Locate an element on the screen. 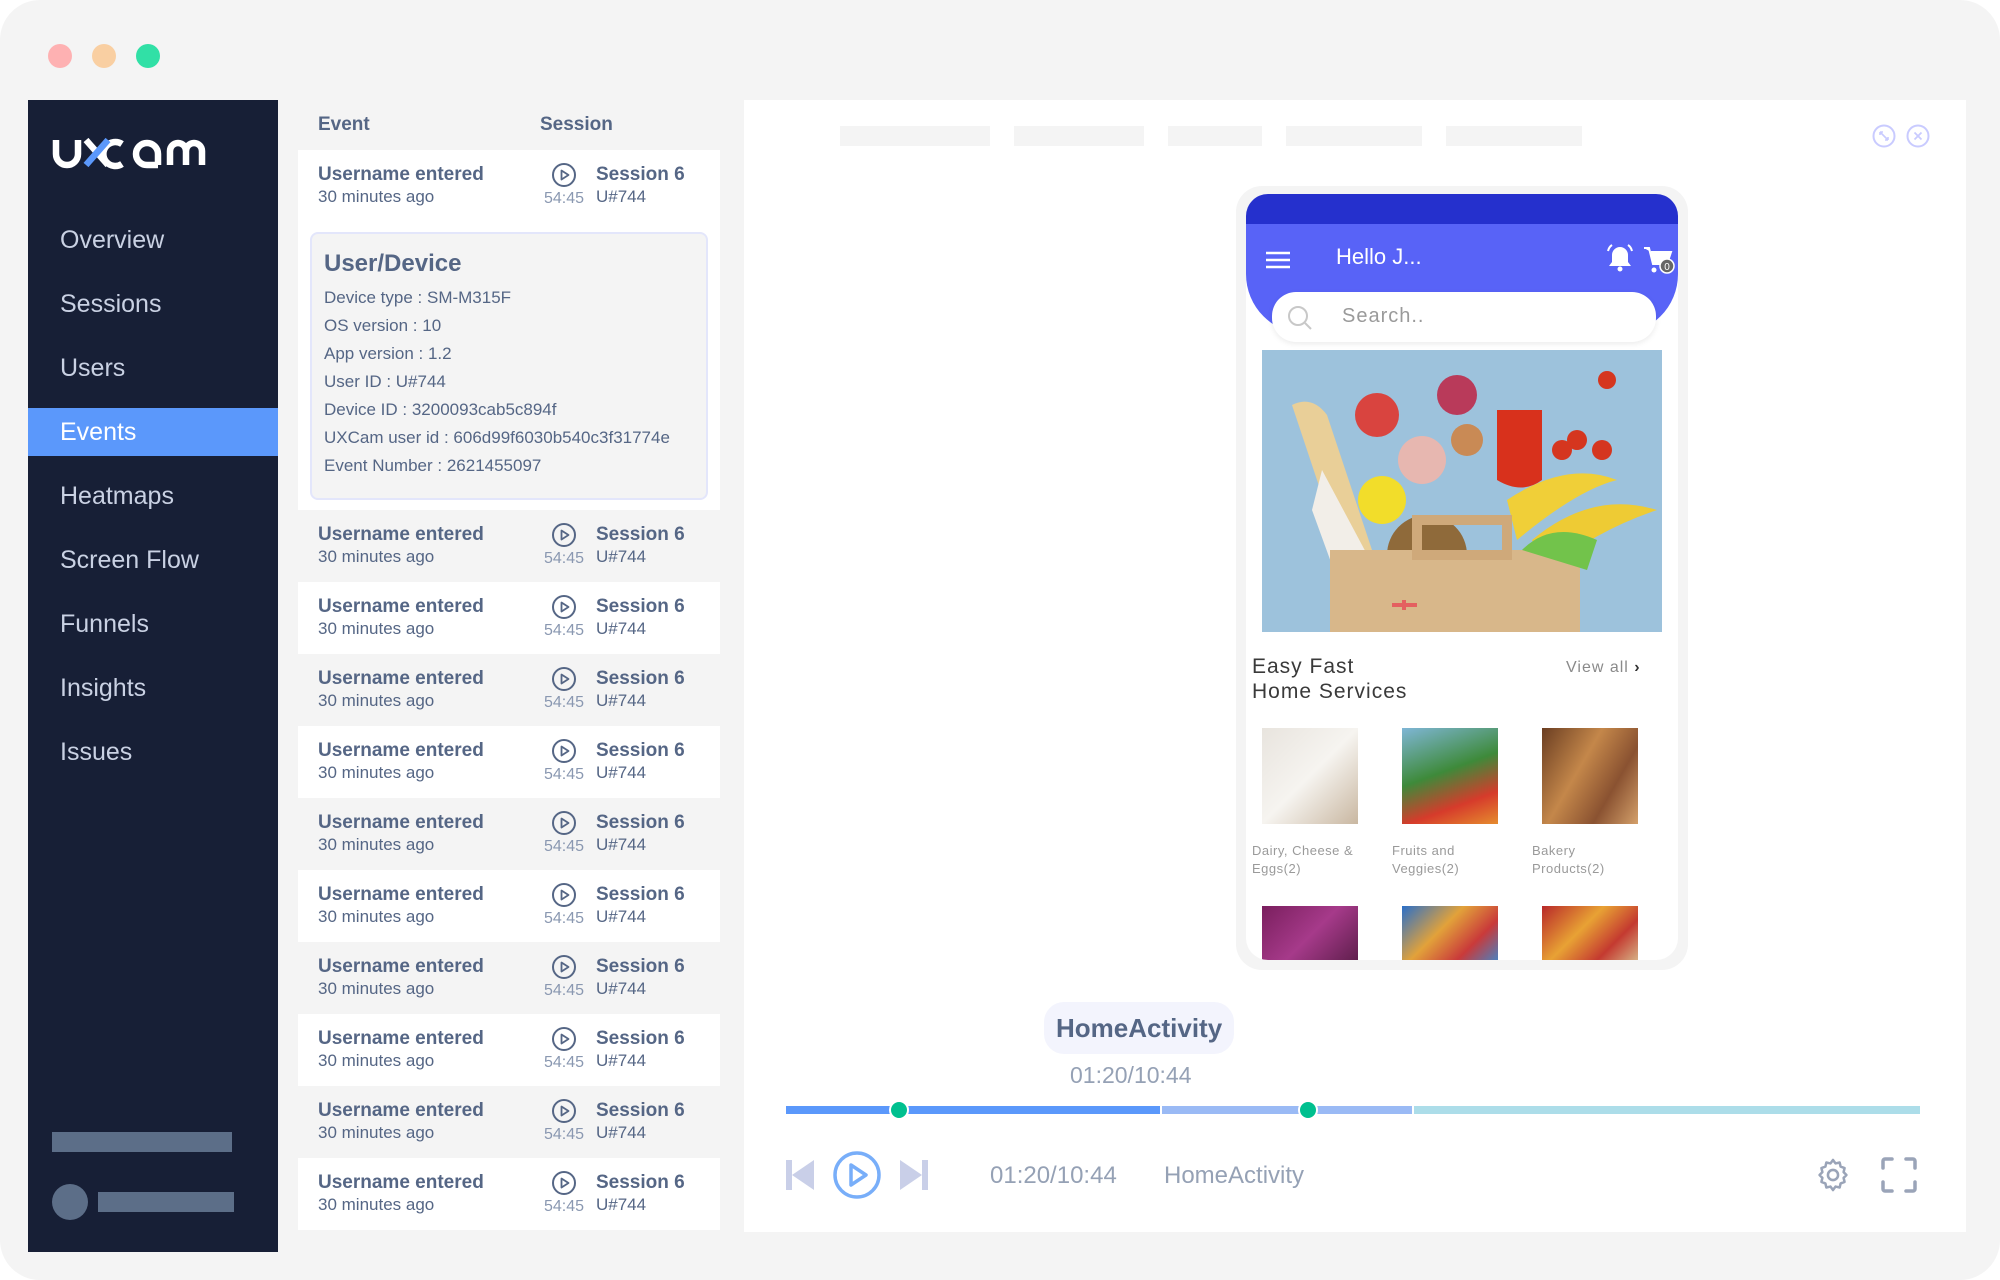 The width and height of the screenshot is (2000, 1280). fullscreen-icon is located at coordinates (1899, 1175).